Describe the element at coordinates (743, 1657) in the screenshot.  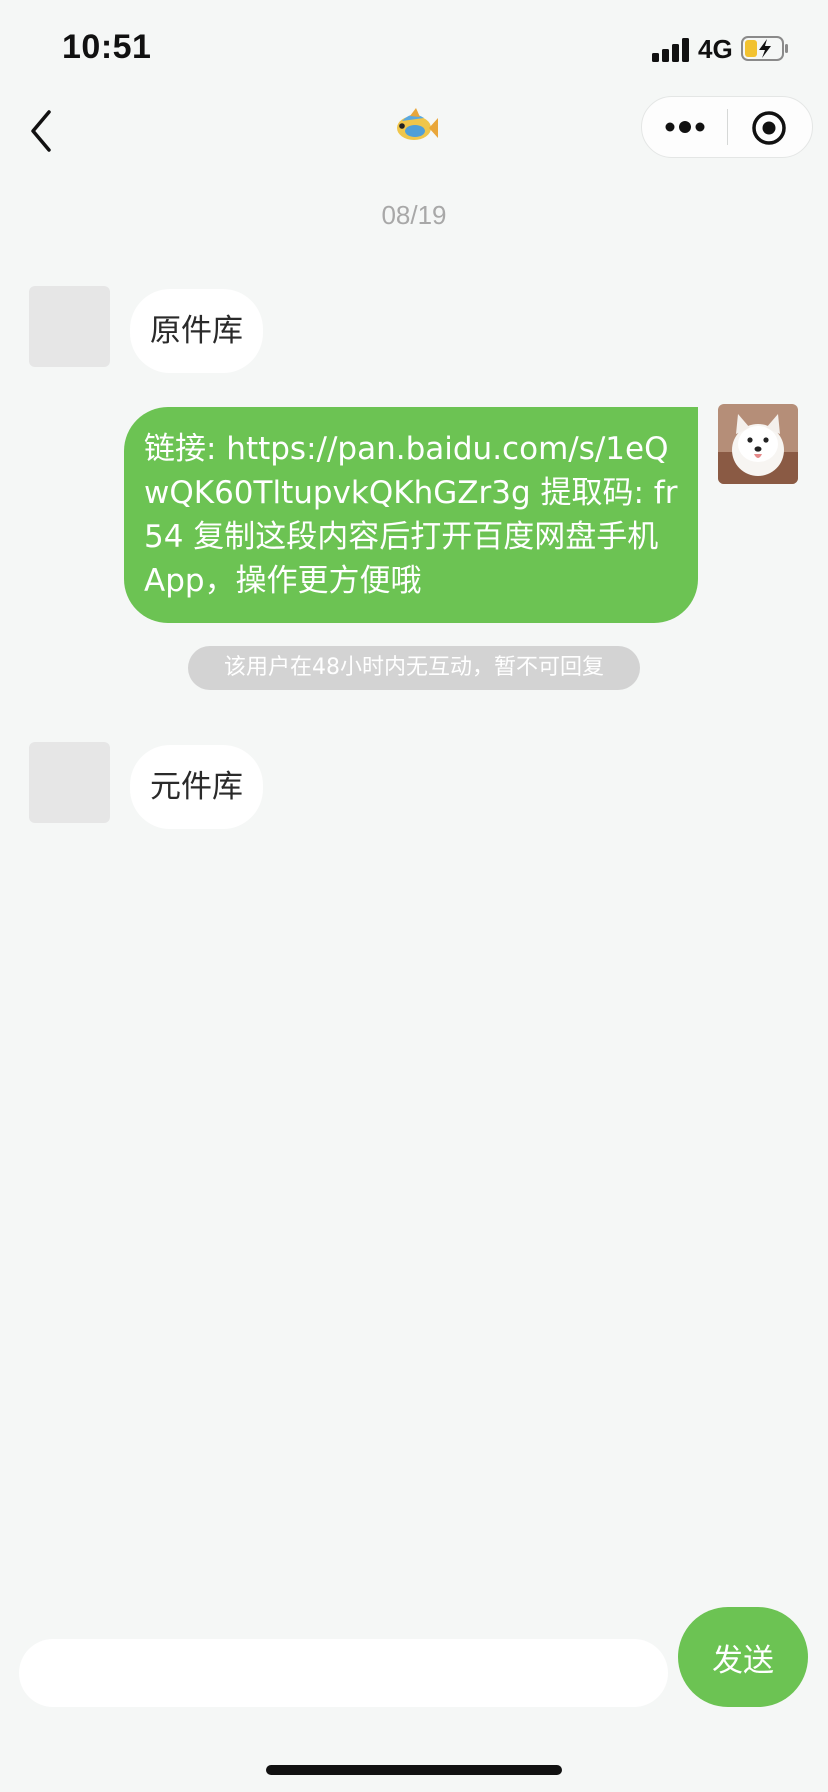
I see `send-button: 发送` at that location.